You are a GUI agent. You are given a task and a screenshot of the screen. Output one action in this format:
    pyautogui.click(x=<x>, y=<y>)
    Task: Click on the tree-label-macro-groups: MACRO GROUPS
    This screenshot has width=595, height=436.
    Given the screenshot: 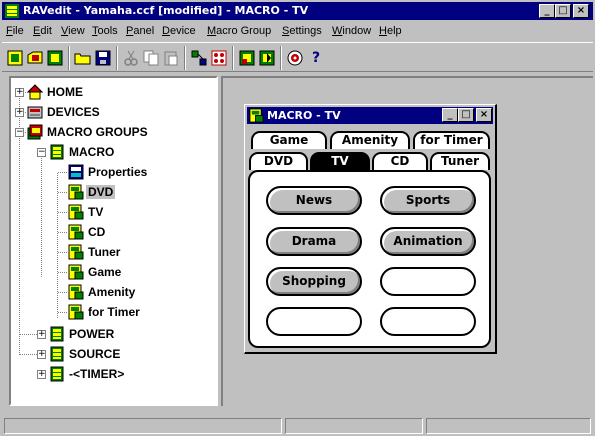 What is the action you would take?
    pyautogui.click(x=97, y=132)
    